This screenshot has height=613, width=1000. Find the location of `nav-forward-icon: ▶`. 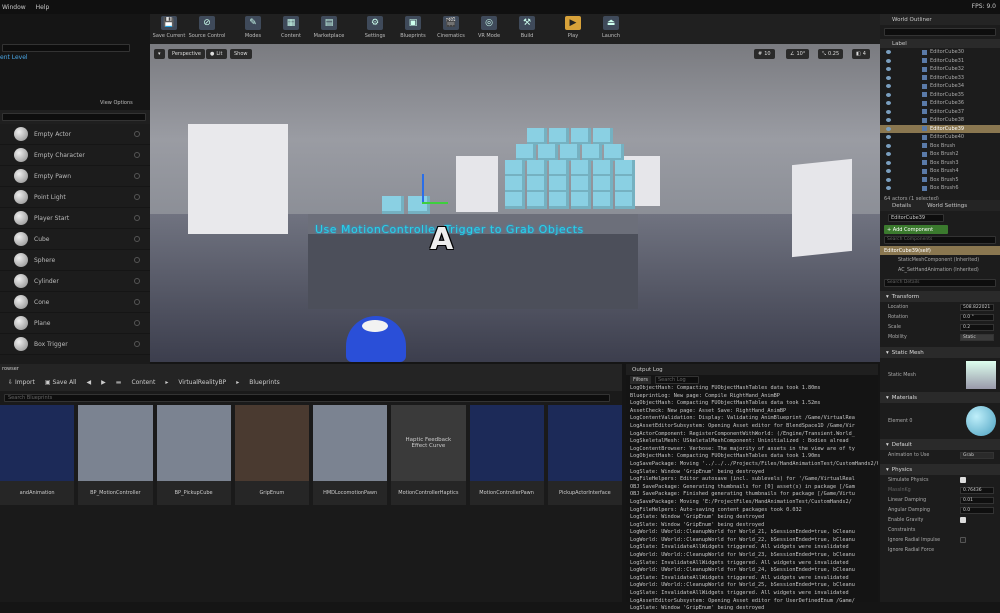

nav-forward-icon: ▶ is located at coordinates (103, 382).